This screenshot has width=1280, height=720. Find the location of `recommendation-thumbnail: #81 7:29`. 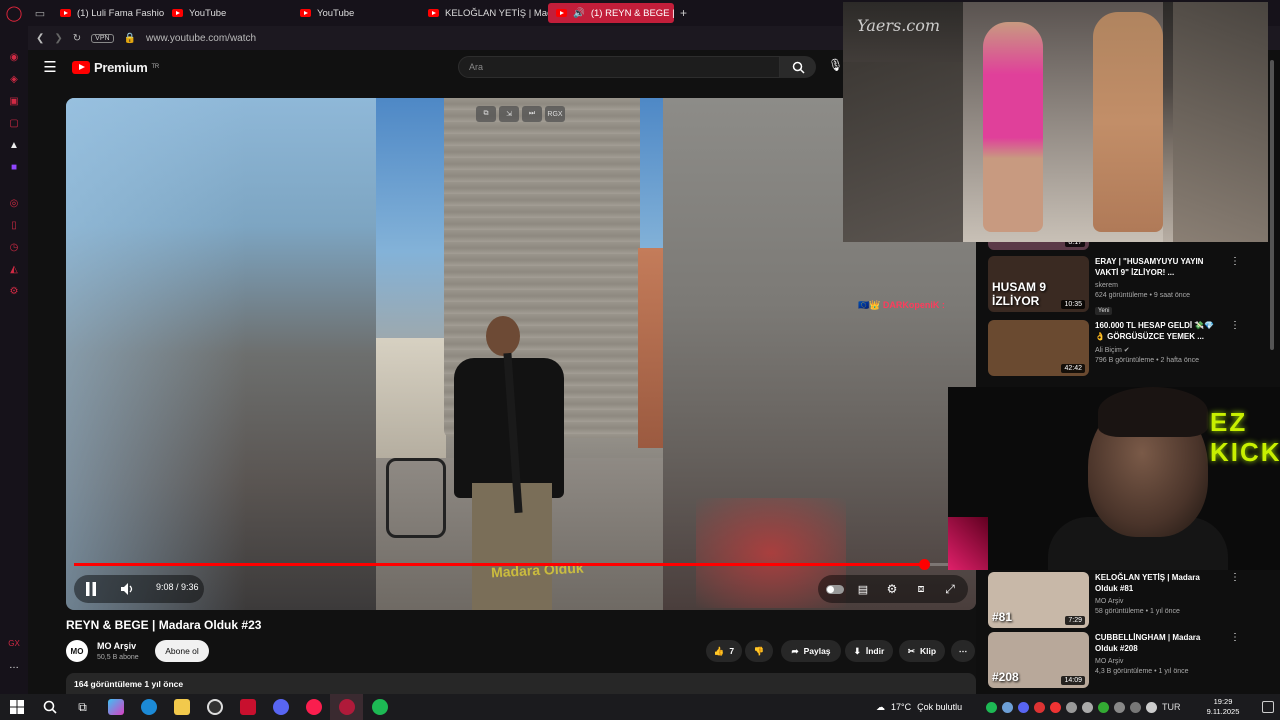

recommendation-thumbnail: #81 7:29 is located at coordinates (1038, 600).